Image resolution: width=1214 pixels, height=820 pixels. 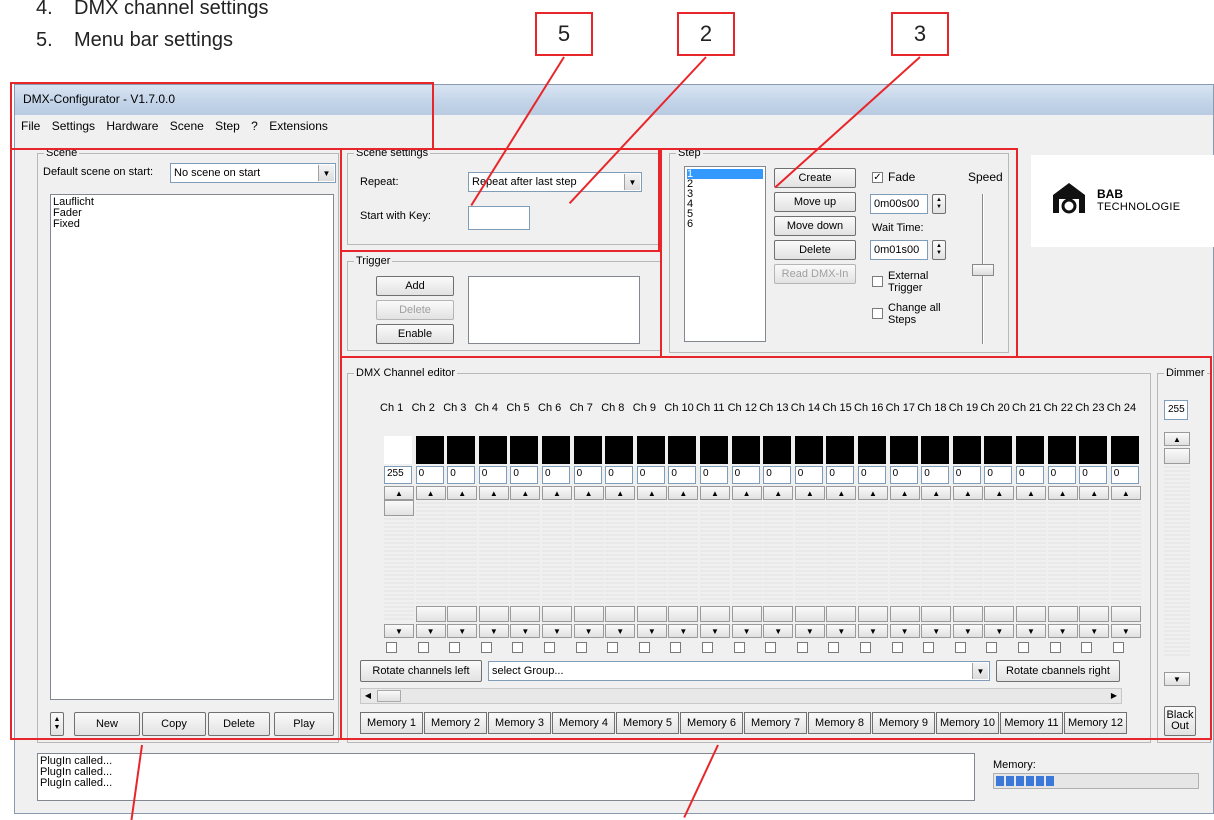 What do you see at coordinates (421, 671) in the screenshot?
I see `rotate-left-button: Rotate channels left` at bounding box center [421, 671].